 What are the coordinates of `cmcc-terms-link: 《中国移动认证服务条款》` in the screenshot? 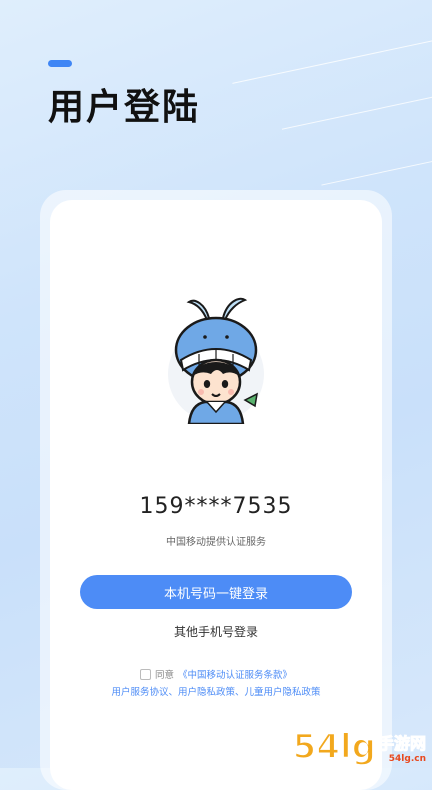 It's located at (235, 674).